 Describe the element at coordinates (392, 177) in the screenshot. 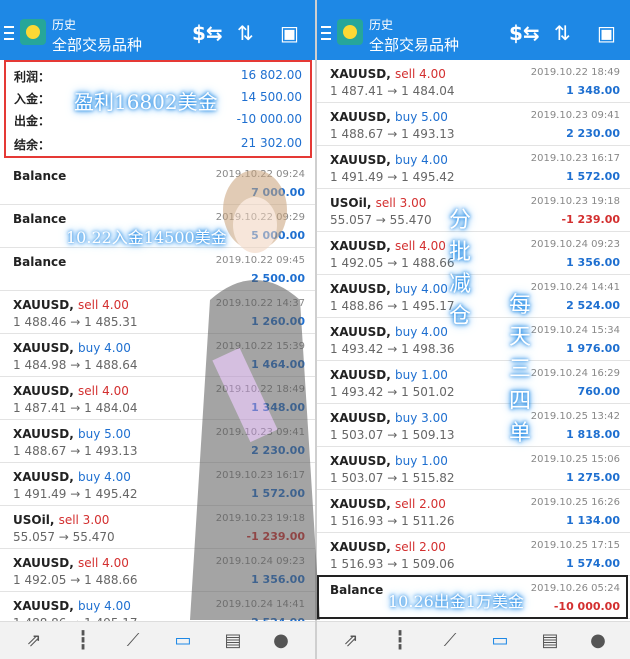

I see `price-range: 1 491.49 → 1 495.42` at that location.